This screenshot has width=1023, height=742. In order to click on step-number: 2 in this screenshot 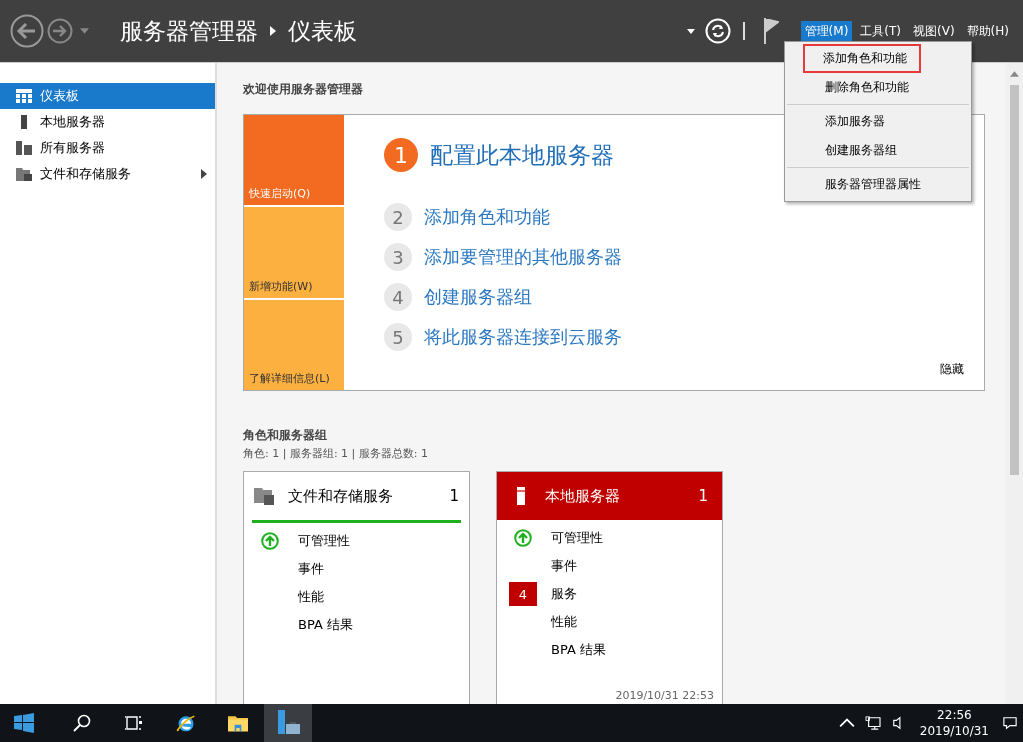, I will do `click(398, 217)`.